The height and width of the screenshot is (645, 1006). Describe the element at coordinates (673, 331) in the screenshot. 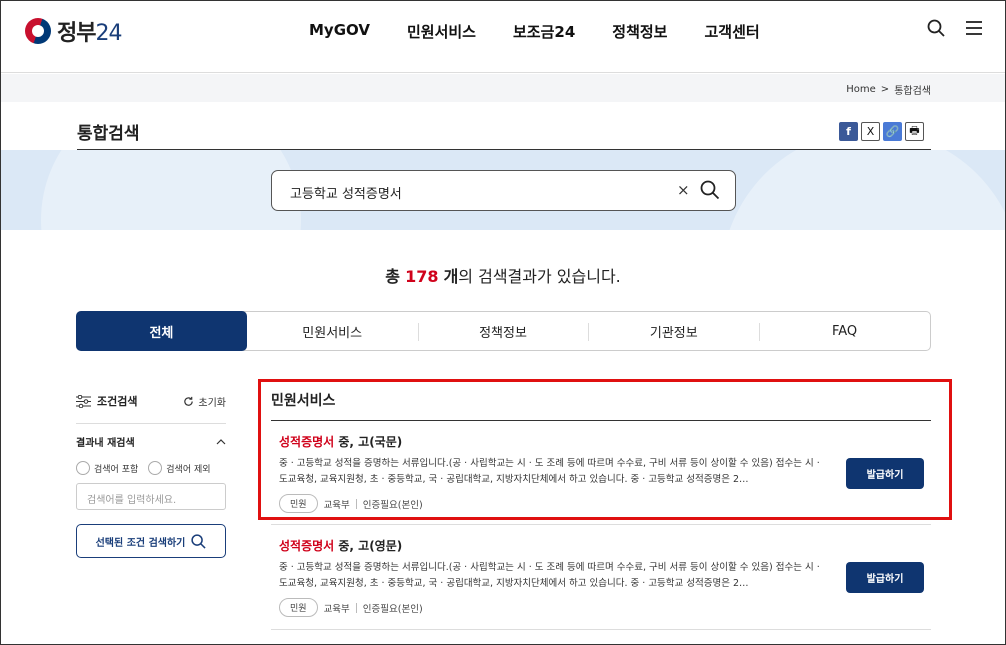

I see `tab-agency: 기관정보` at that location.